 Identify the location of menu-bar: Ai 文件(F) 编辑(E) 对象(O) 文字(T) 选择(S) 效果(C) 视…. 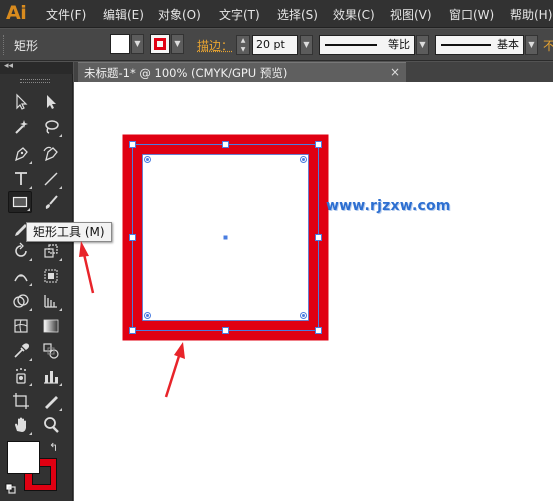
(276, 14).